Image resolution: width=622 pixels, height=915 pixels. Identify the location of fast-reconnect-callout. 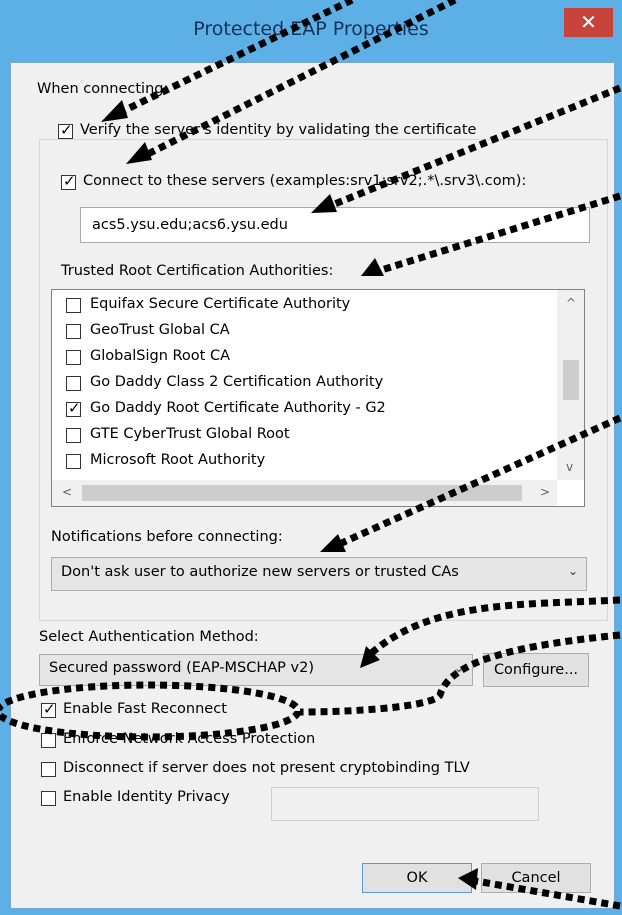
(151, 711).